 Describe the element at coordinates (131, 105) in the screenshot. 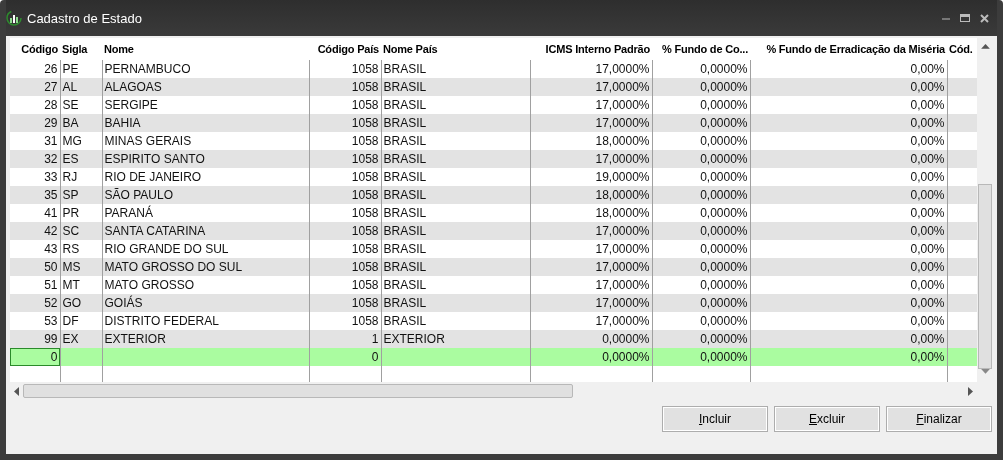

I see `table-cell: SERGIPE` at that location.